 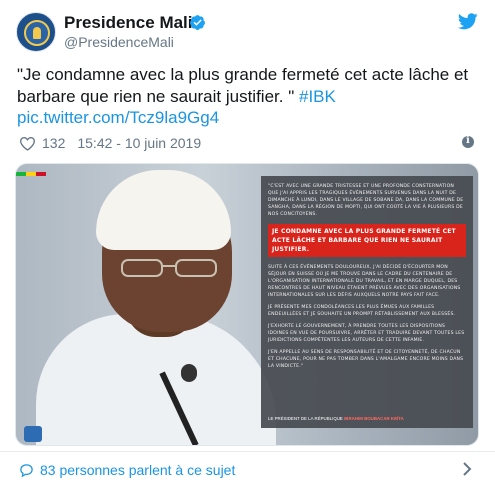 What do you see at coordinates (468, 141) in the screenshot?
I see `info-icon` at bounding box center [468, 141].